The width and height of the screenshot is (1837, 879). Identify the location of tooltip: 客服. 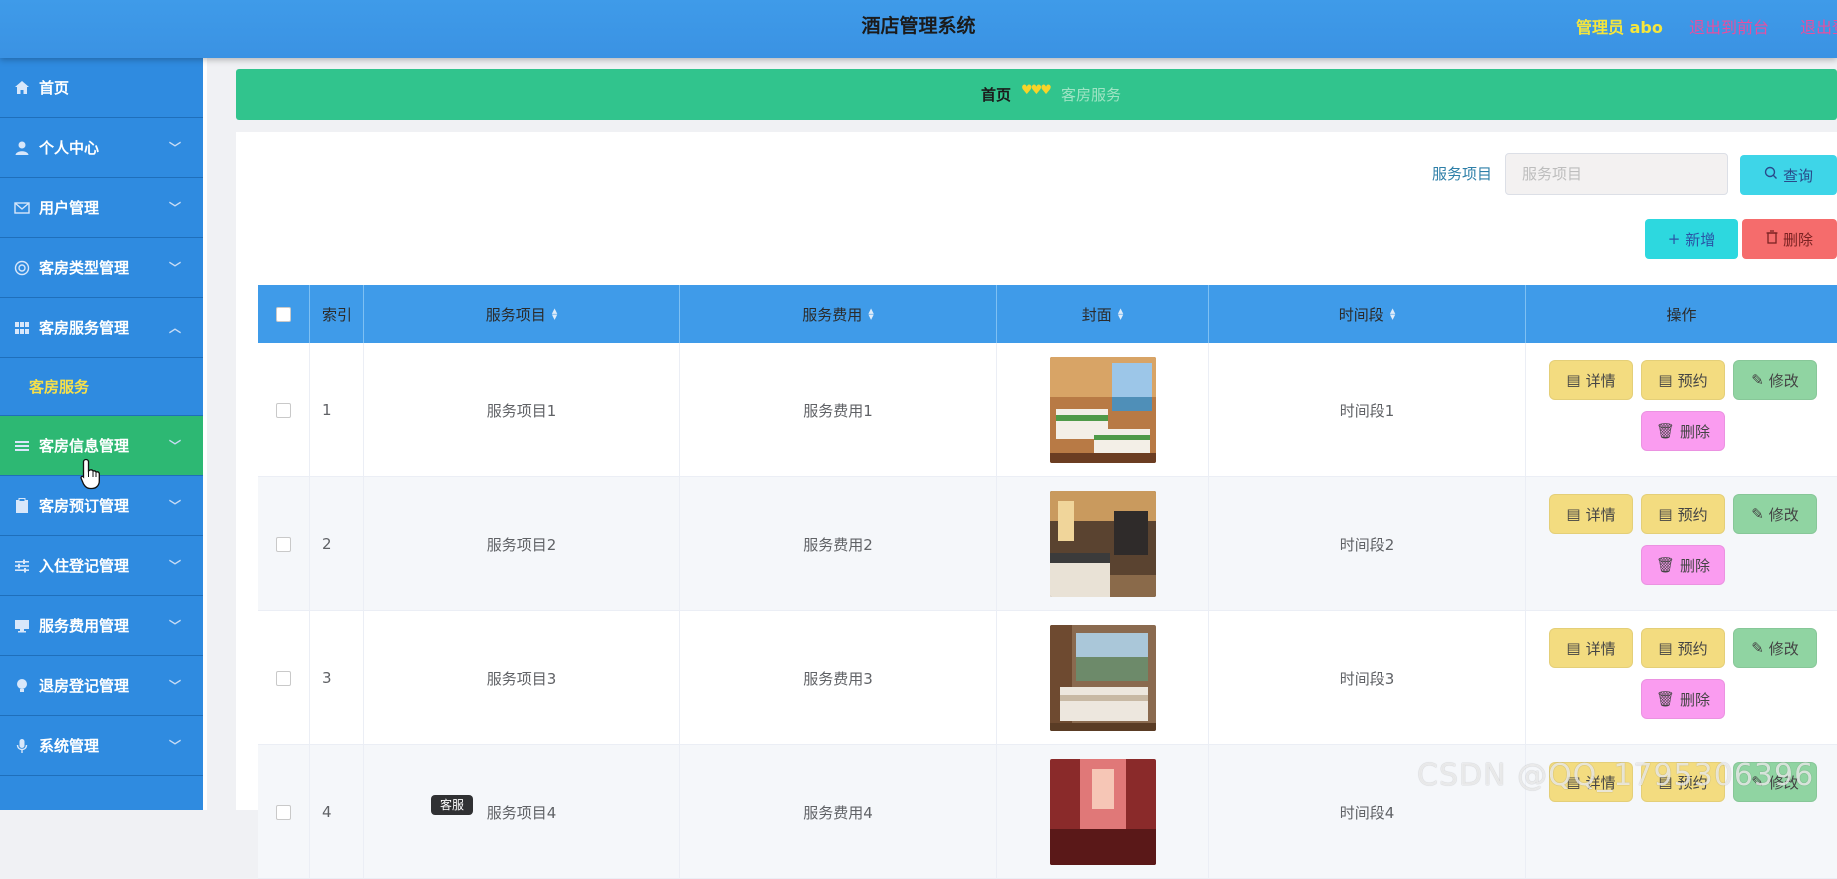
(452, 805).